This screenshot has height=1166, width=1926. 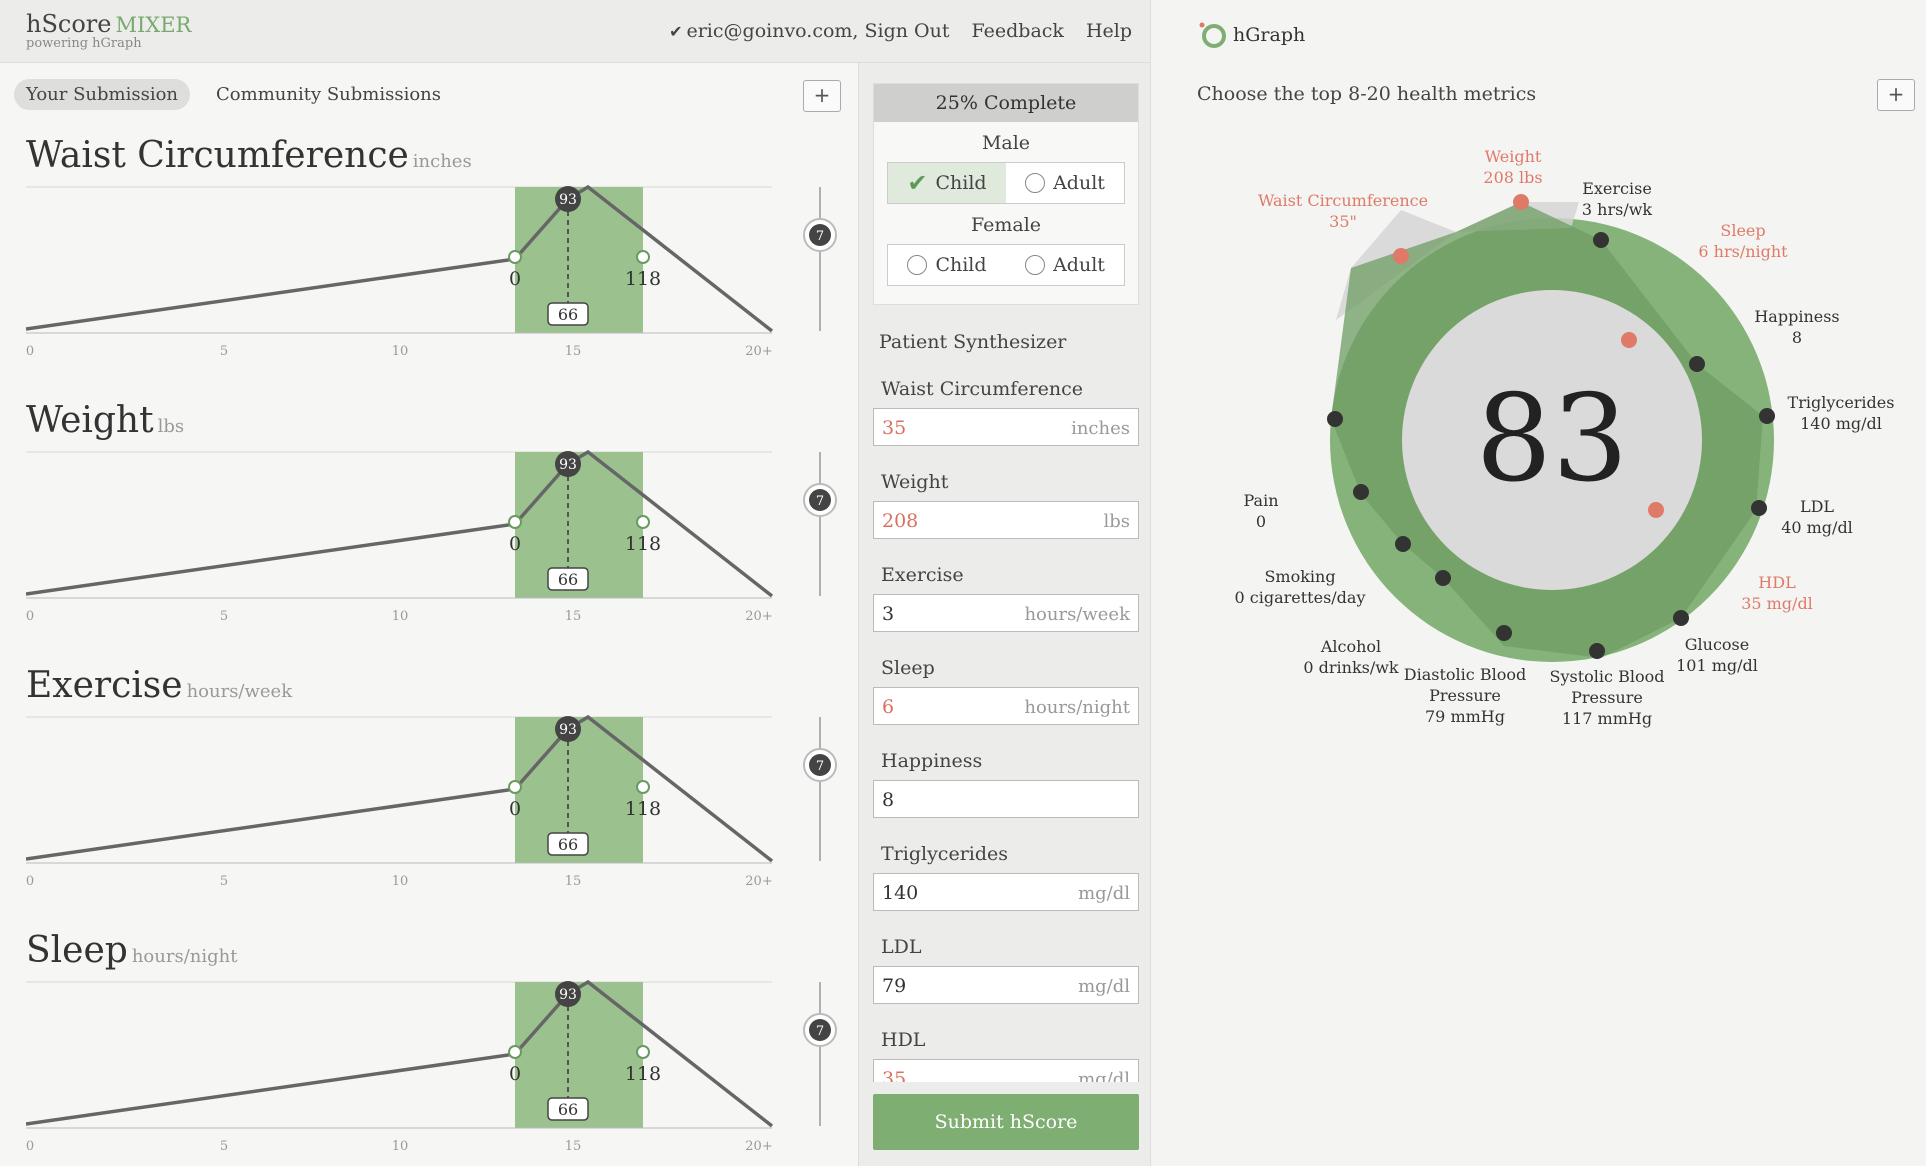 I want to click on metric-label-value: 6 hrs/night, so click(x=1743, y=251).